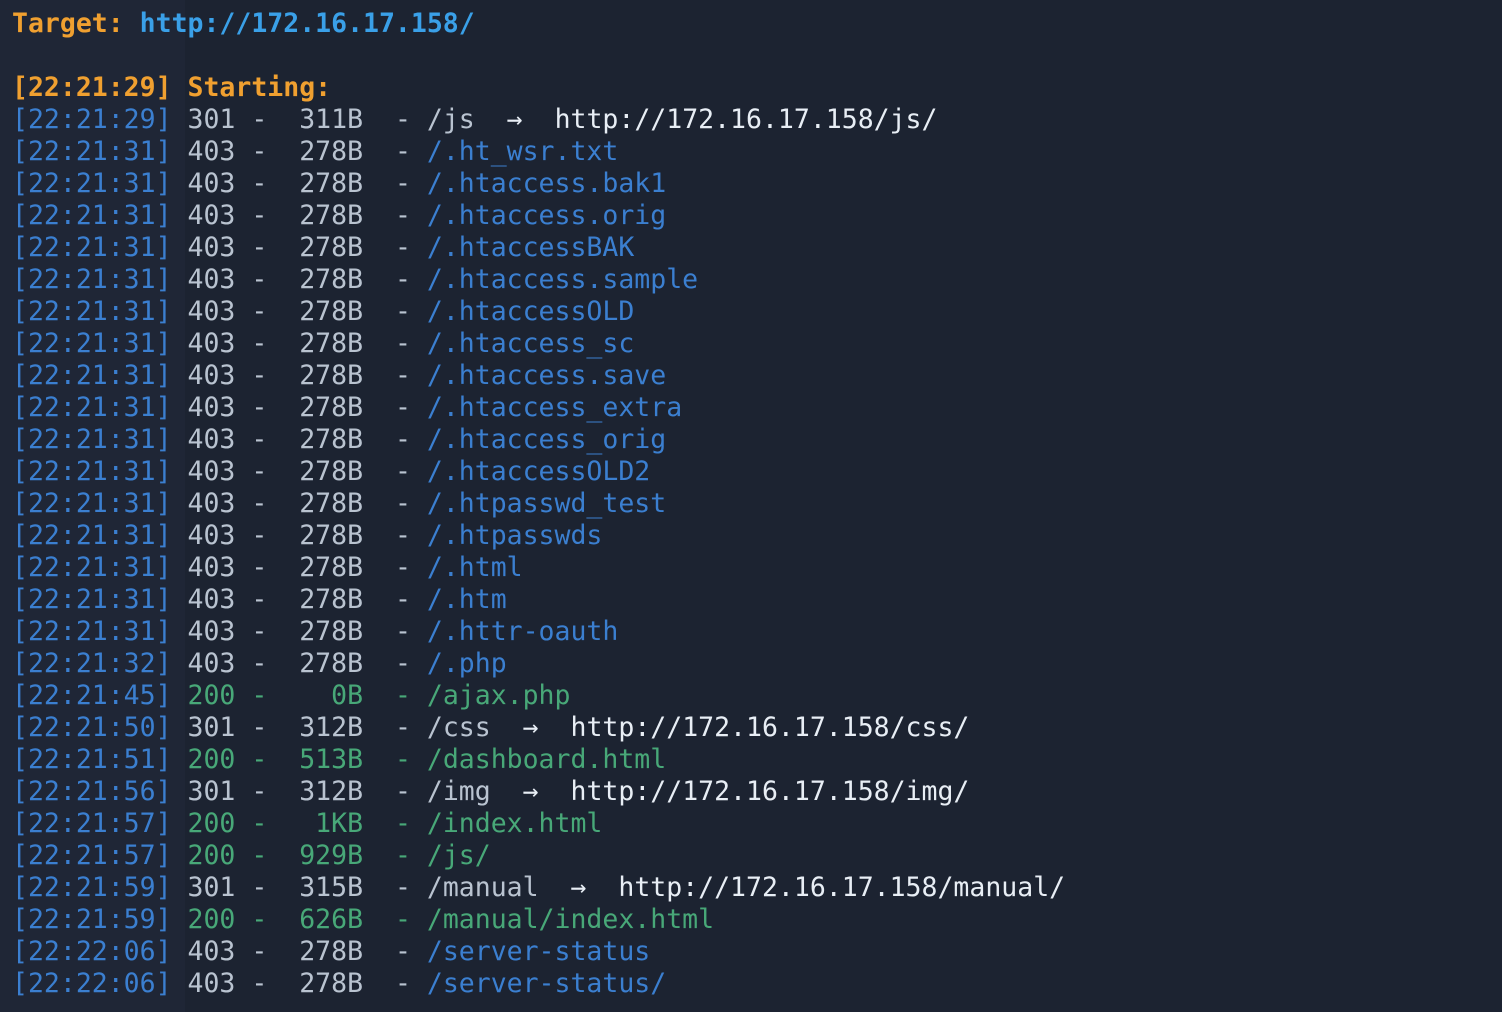 The image size is (1502, 1012). Describe the element at coordinates (467, 663) in the screenshot. I see `row-path: /.php` at that location.